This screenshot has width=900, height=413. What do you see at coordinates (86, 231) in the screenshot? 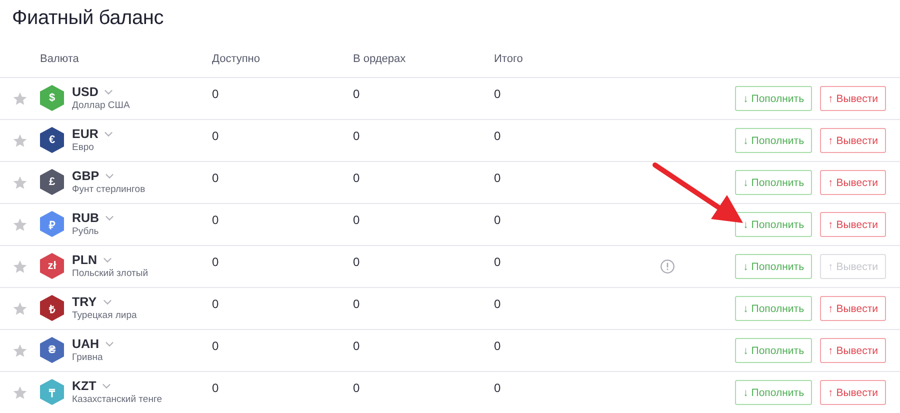
I see `currency-name: Рубль` at bounding box center [86, 231].